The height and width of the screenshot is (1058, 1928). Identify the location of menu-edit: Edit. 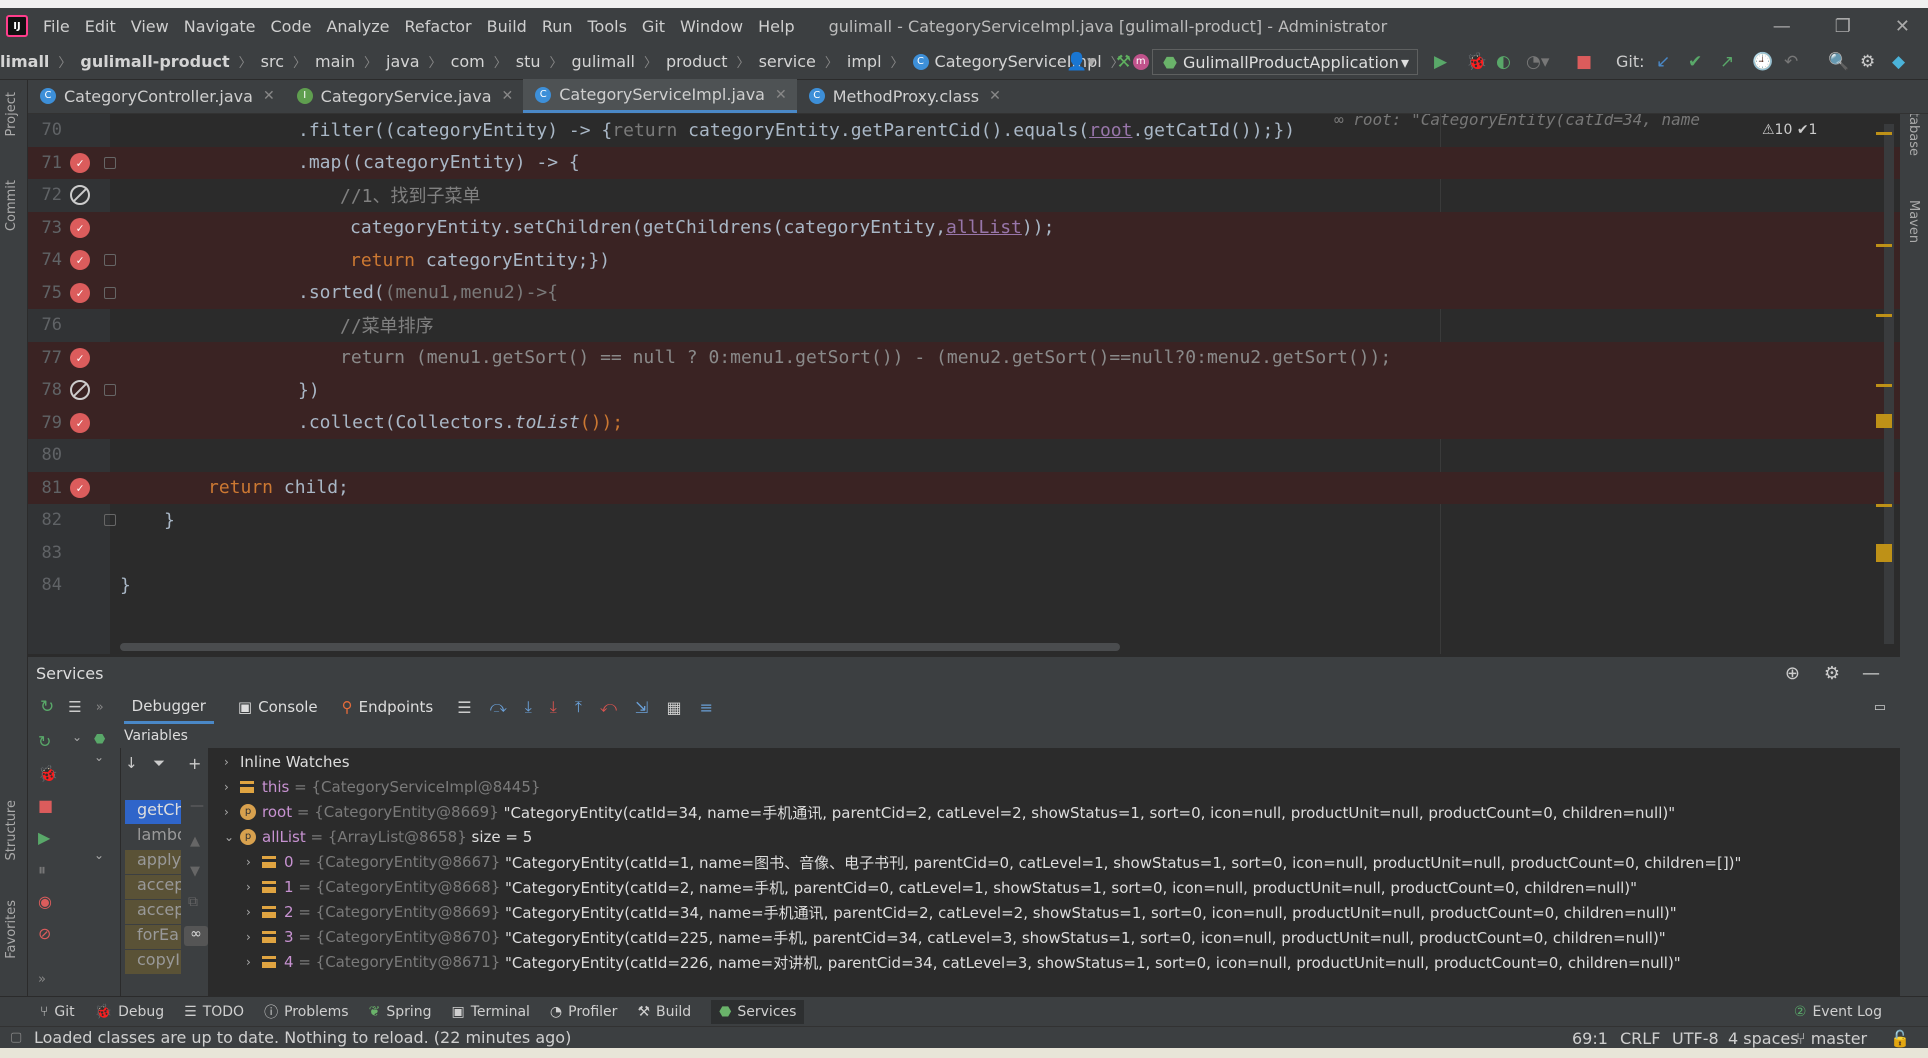
(100, 26).